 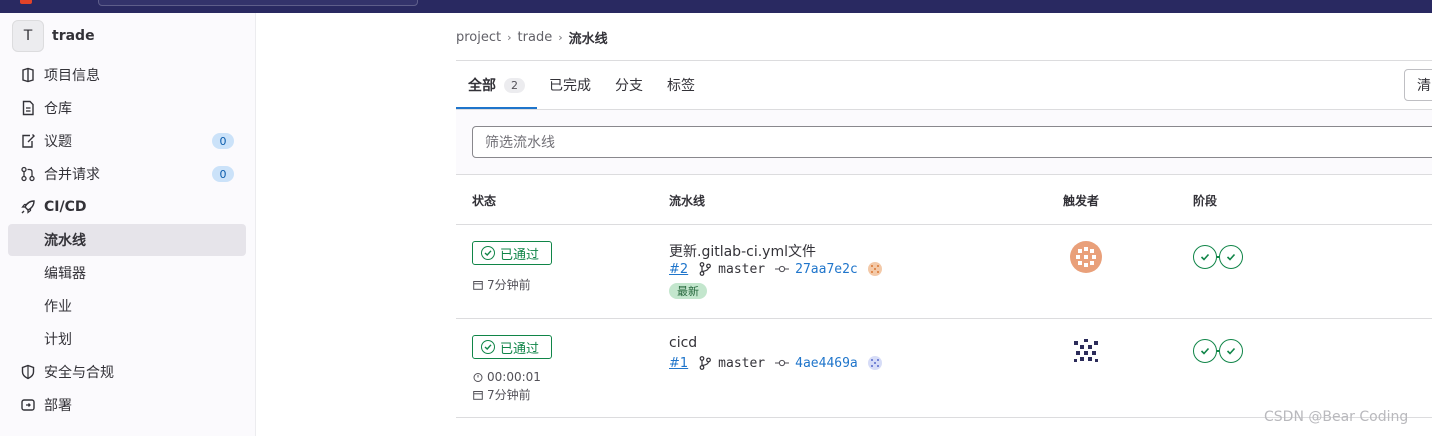 I want to click on tab-label: 已完成, so click(x=570, y=86).